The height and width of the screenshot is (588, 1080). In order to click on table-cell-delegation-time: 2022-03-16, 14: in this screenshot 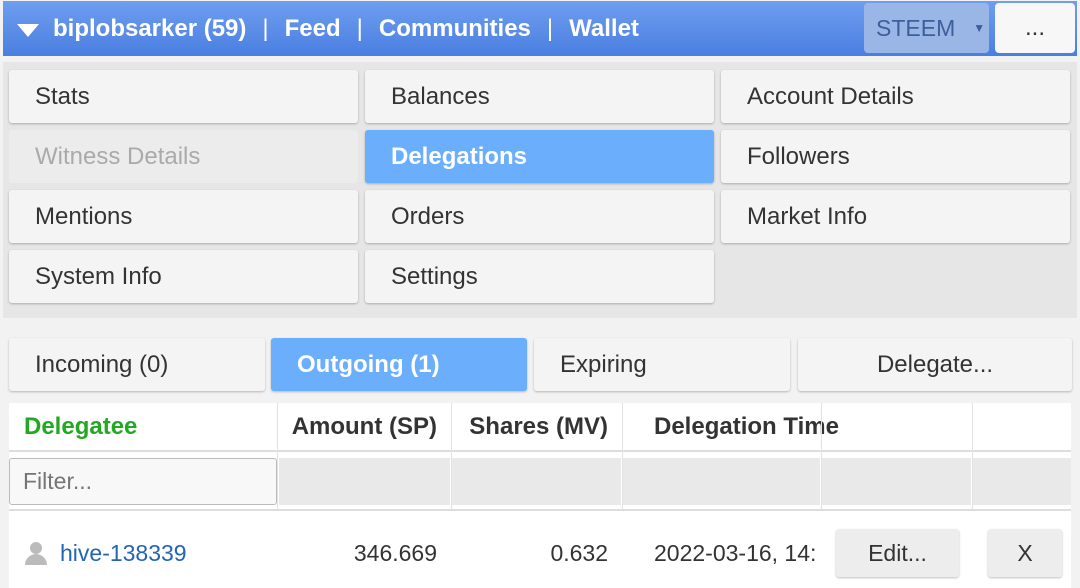, I will do `click(735, 552)`.